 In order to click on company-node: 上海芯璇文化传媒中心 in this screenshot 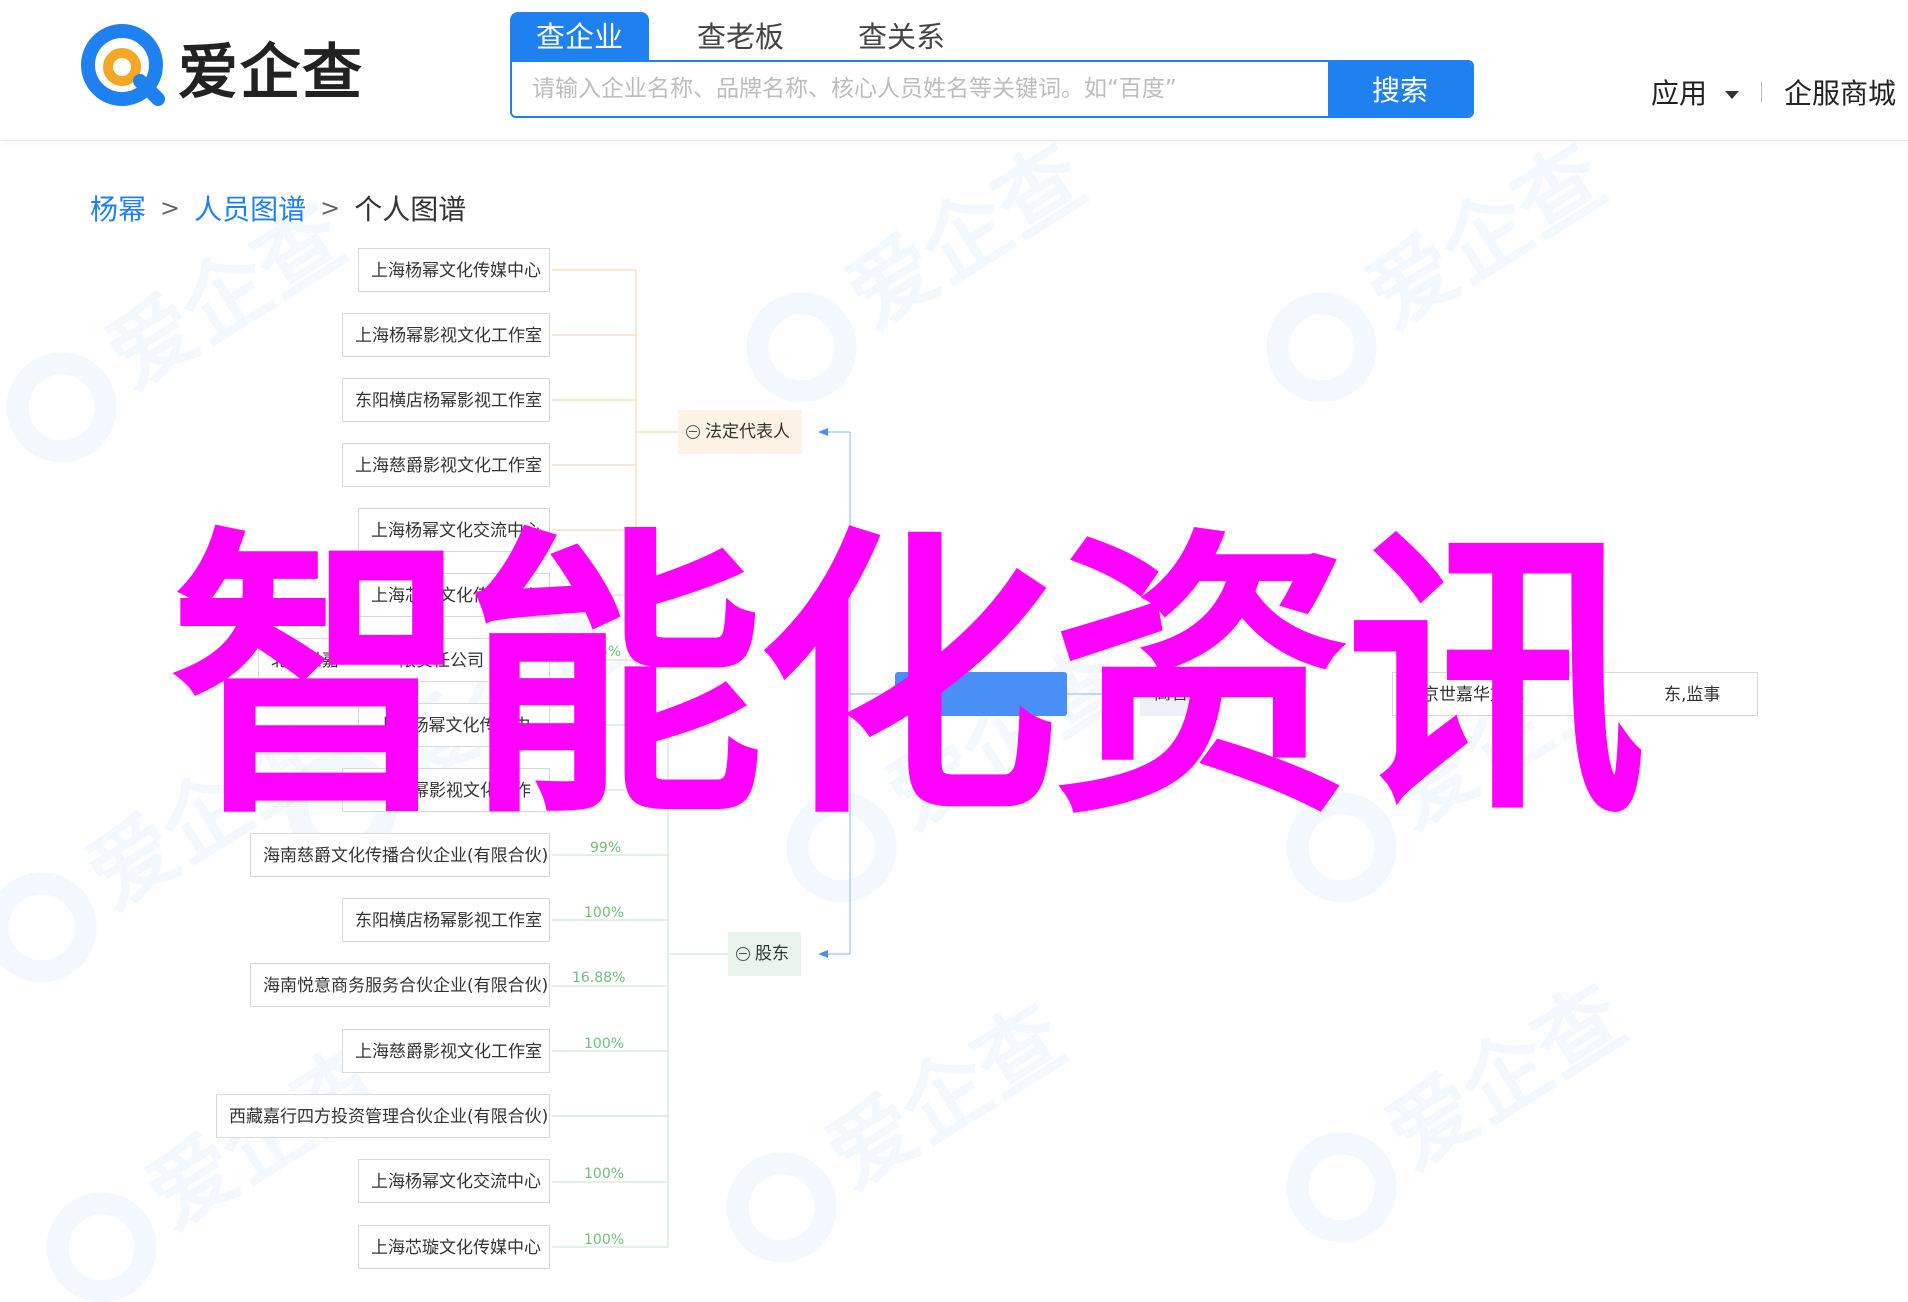, I will do `click(454, 1247)`.